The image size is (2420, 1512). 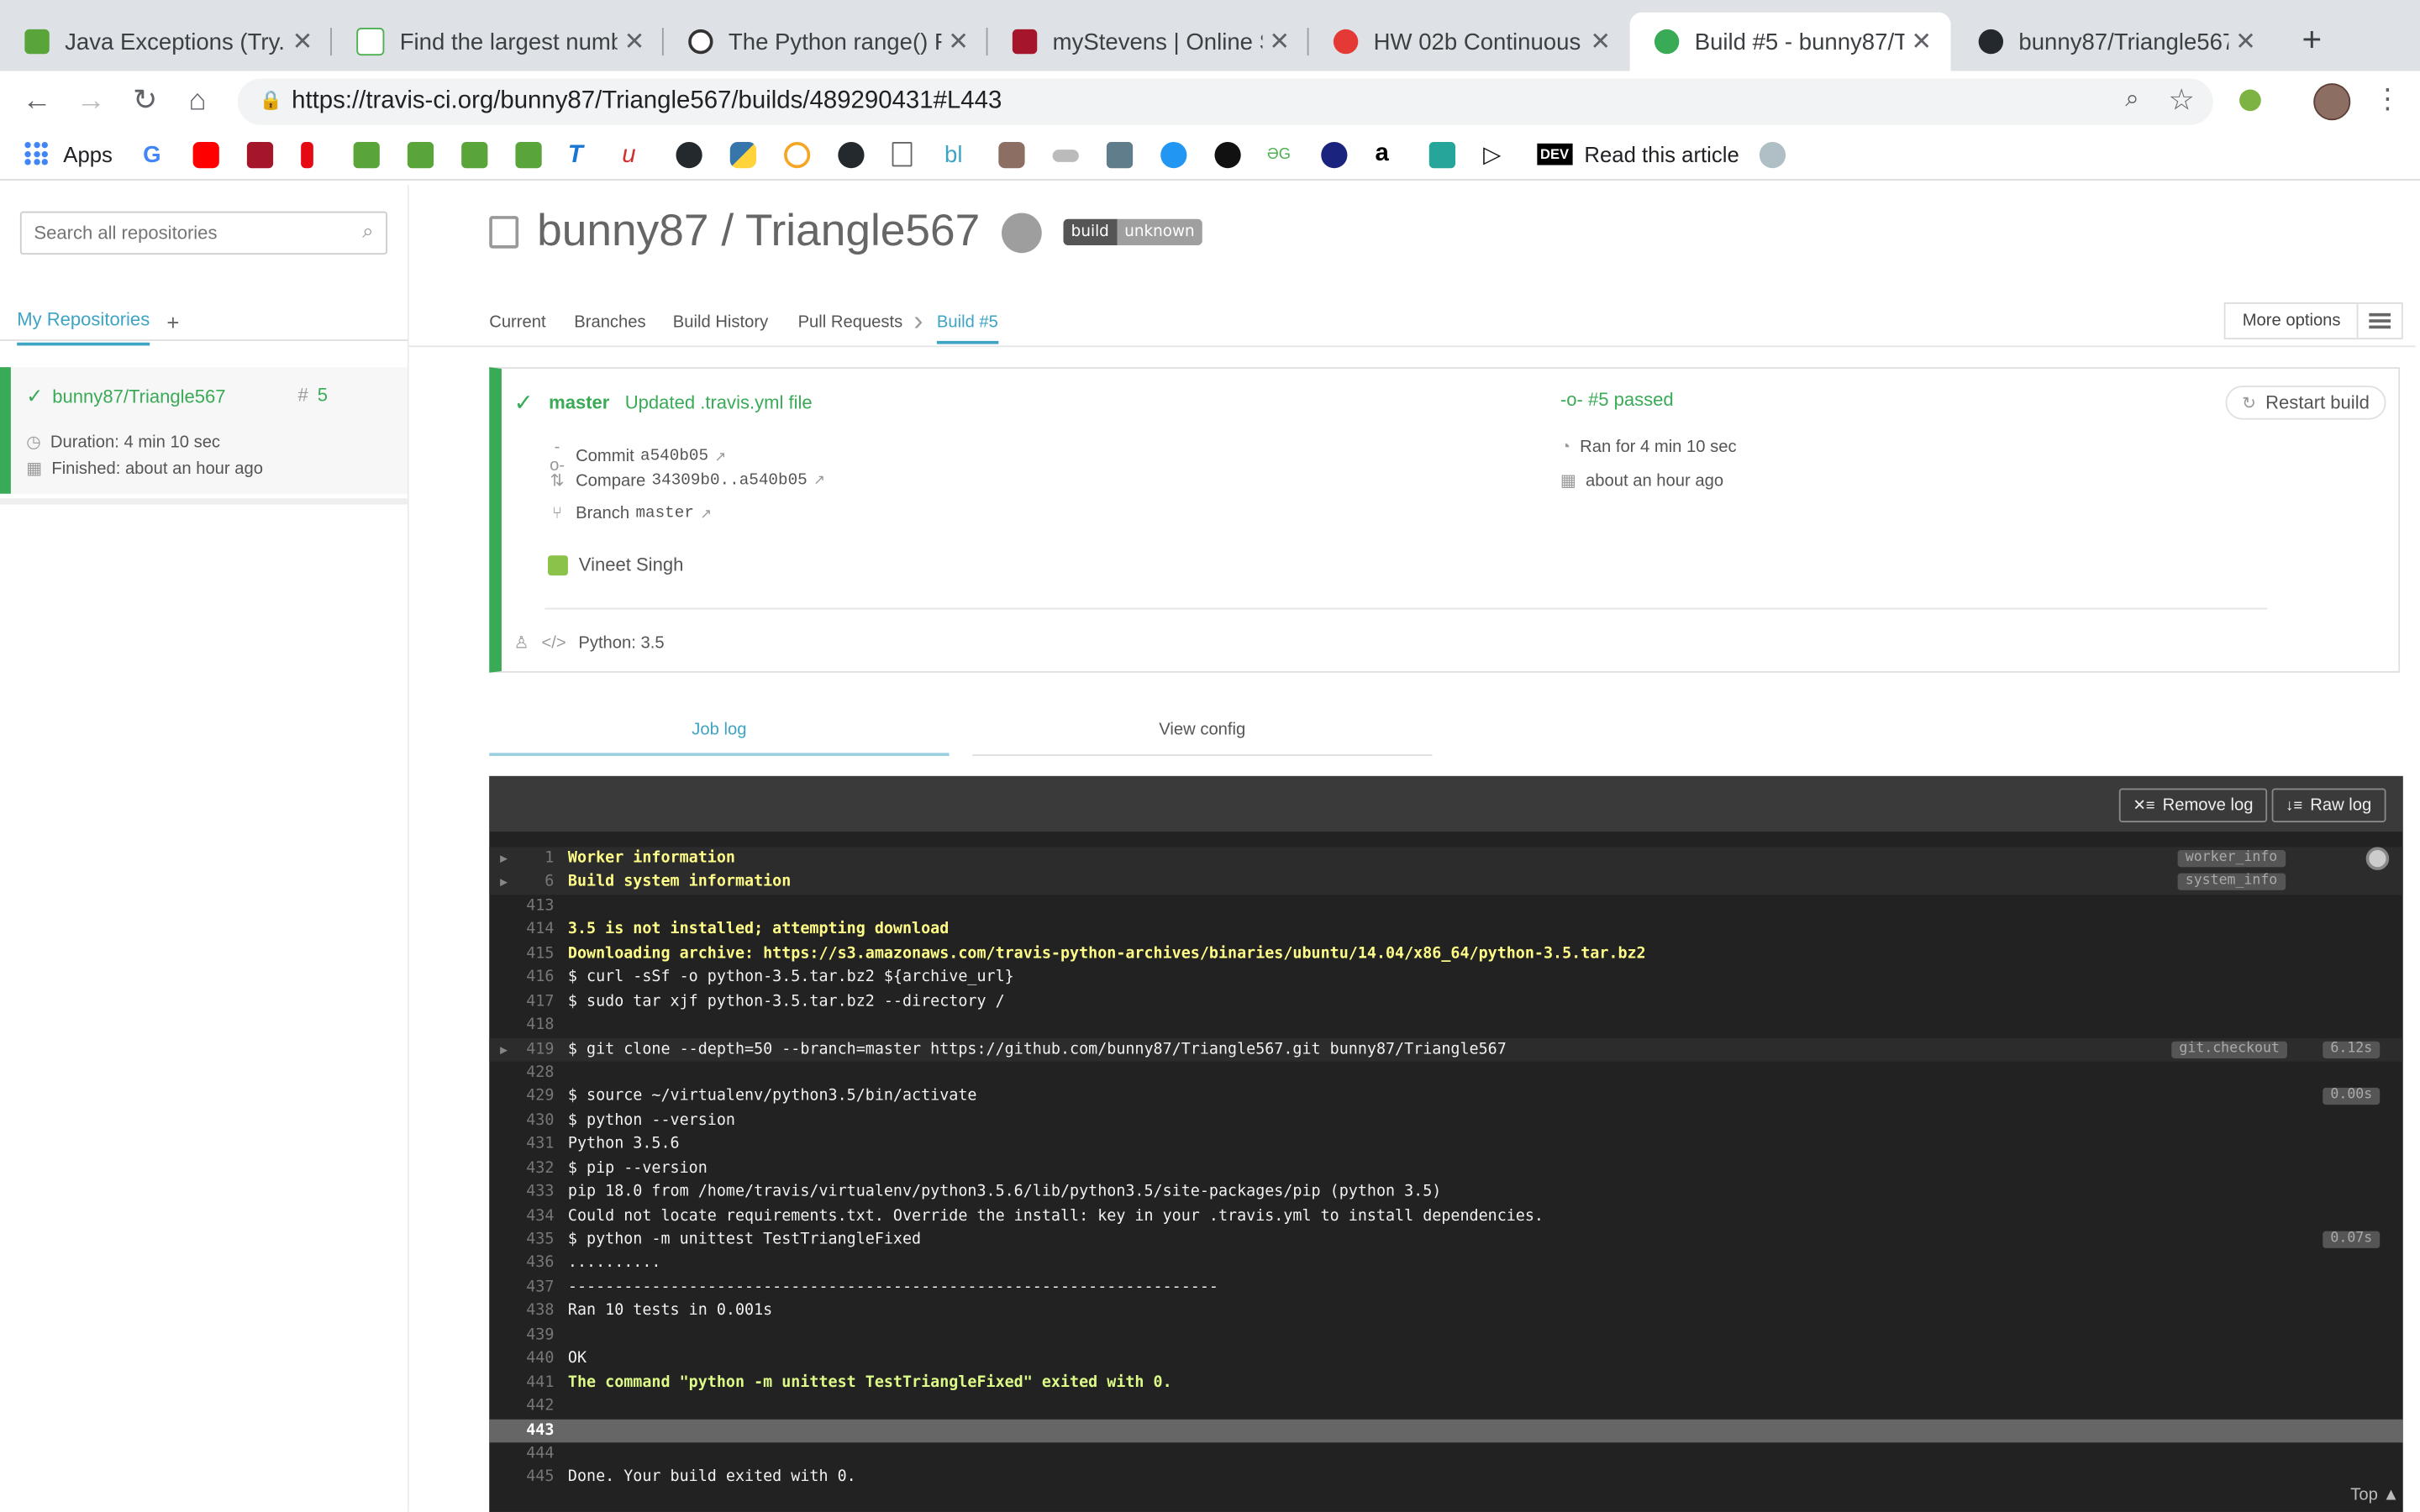 I want to click on browser-tab-active: Build #5 - bunny87/Tri ✕, so click(x=1790, y=41).